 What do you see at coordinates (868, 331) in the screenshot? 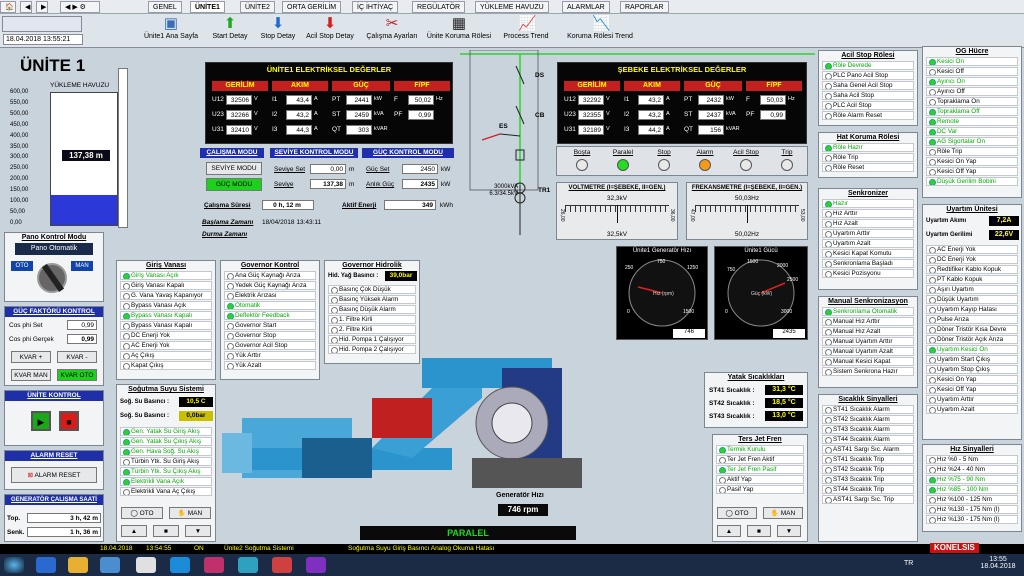
I see `ms-item: Manual Hız Azalt` at bounding box center [868, 331].